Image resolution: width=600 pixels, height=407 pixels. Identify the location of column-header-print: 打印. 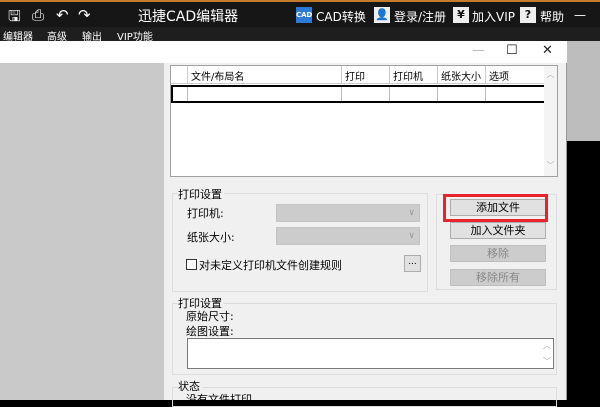
(366, 75).